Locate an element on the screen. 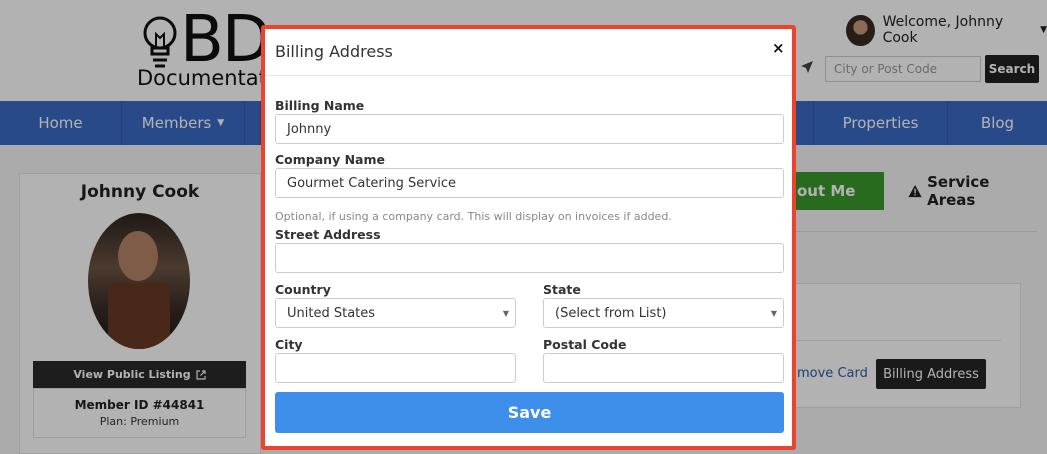  state-label: State is located at coordinates (562, 289).